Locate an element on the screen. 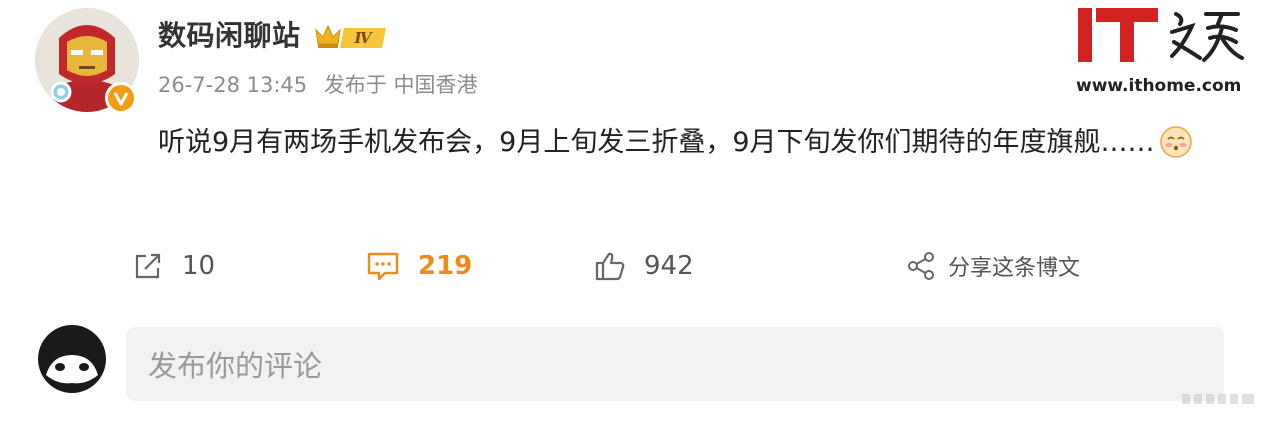  share-icon is located at coordinates (921, 266).